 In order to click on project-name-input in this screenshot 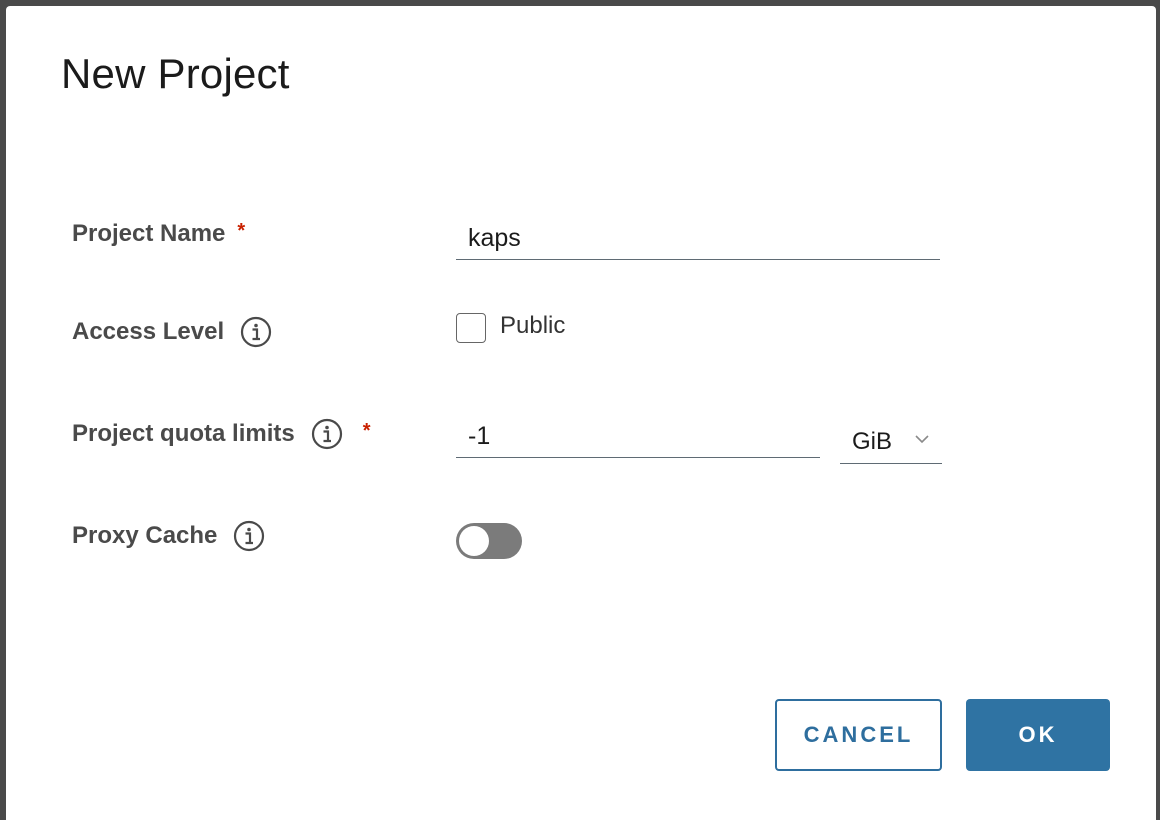, I will do `click(698, 239)`.